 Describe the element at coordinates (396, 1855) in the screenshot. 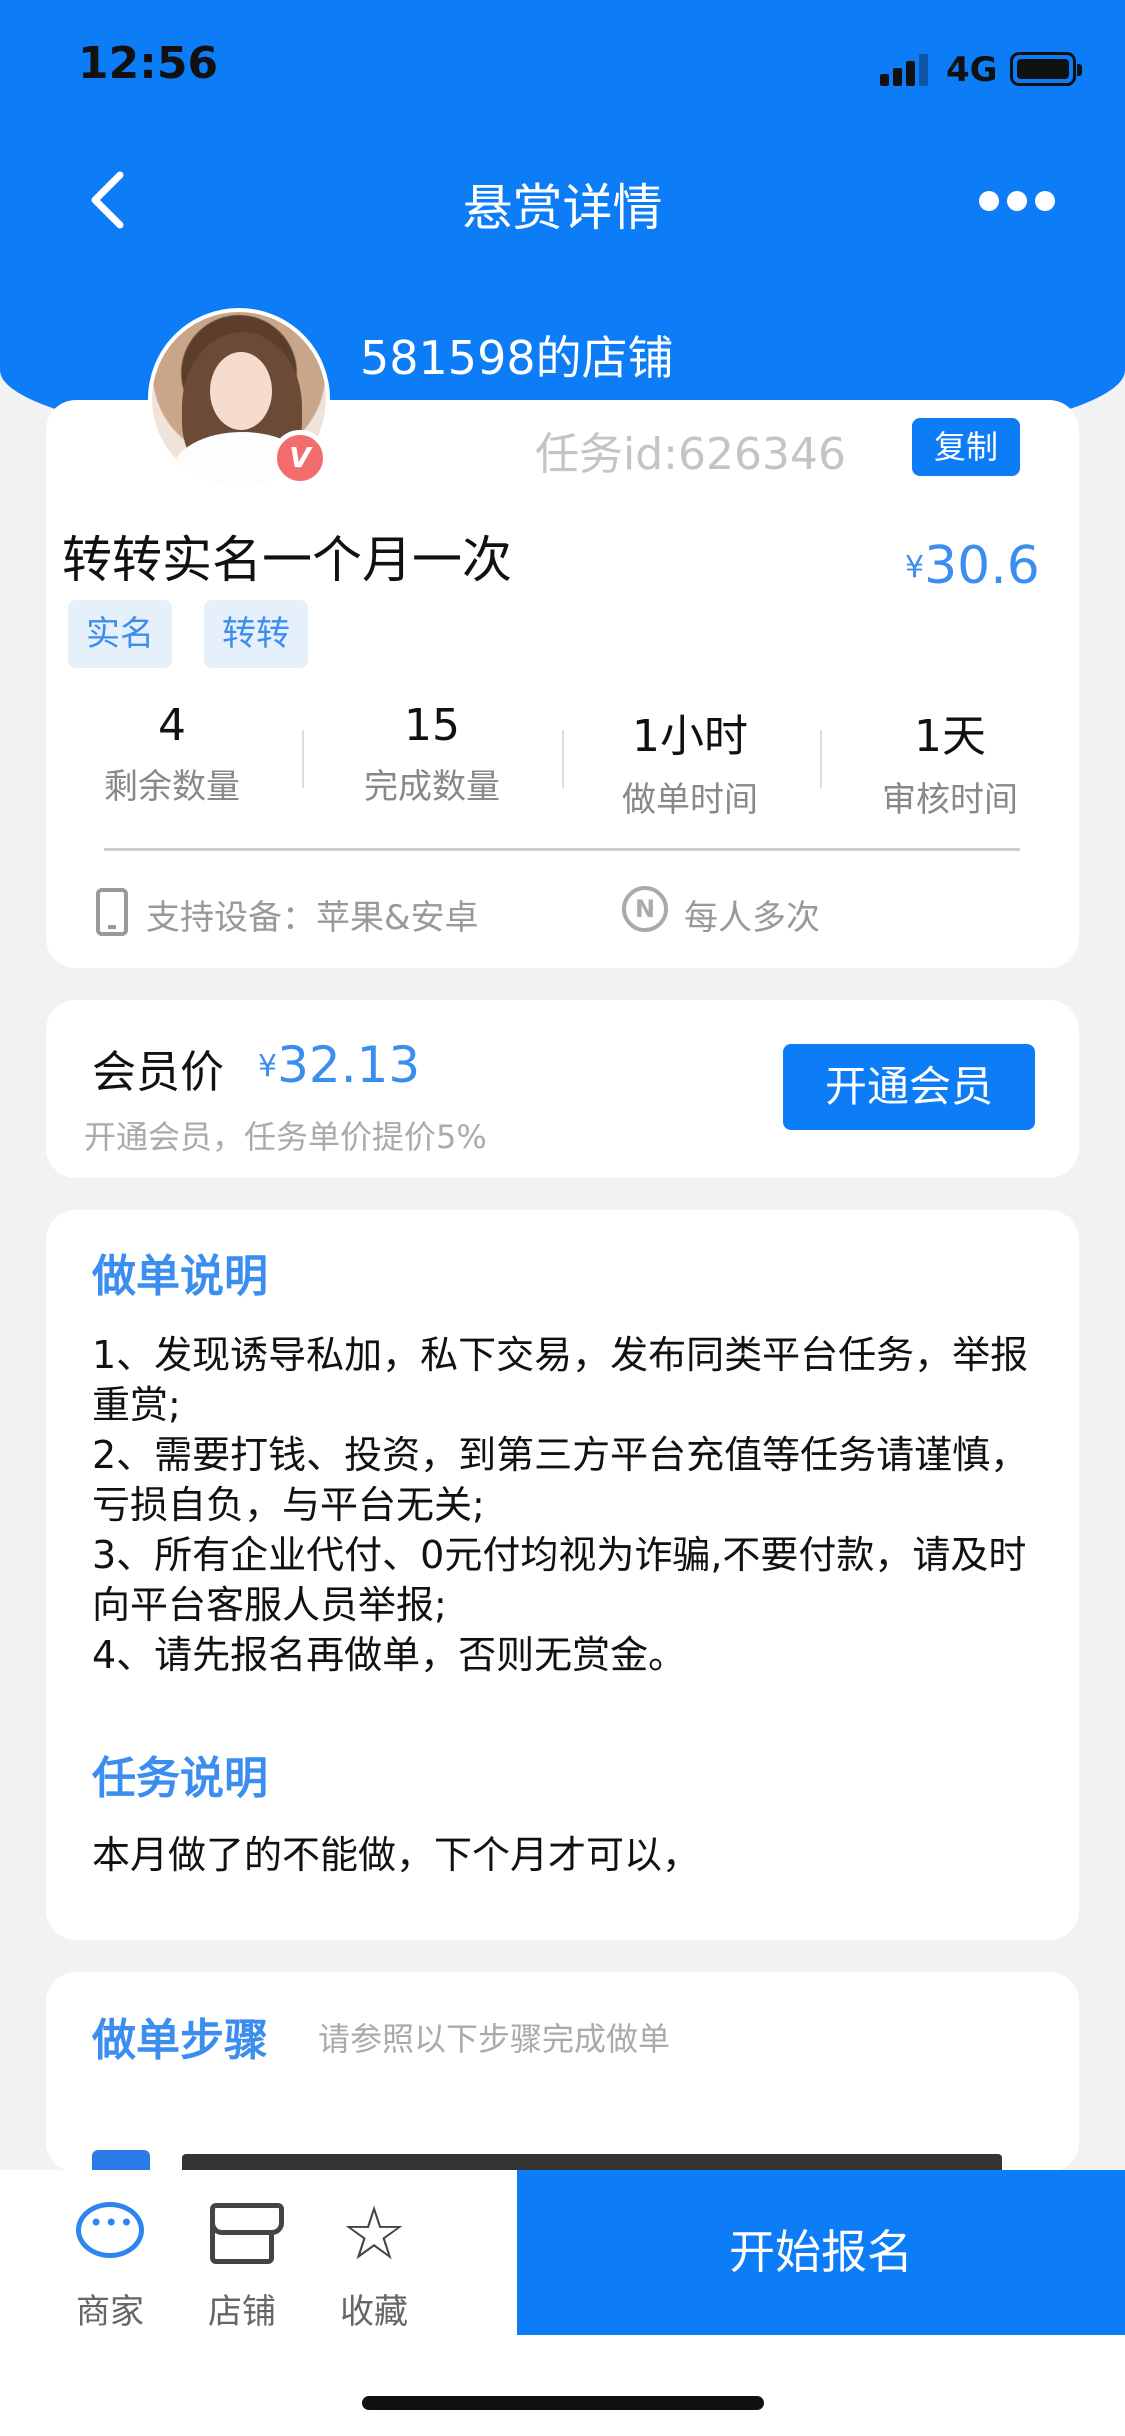

I see `task-desc-text: 本月做了的不能做，下个月才可以，` at that location.